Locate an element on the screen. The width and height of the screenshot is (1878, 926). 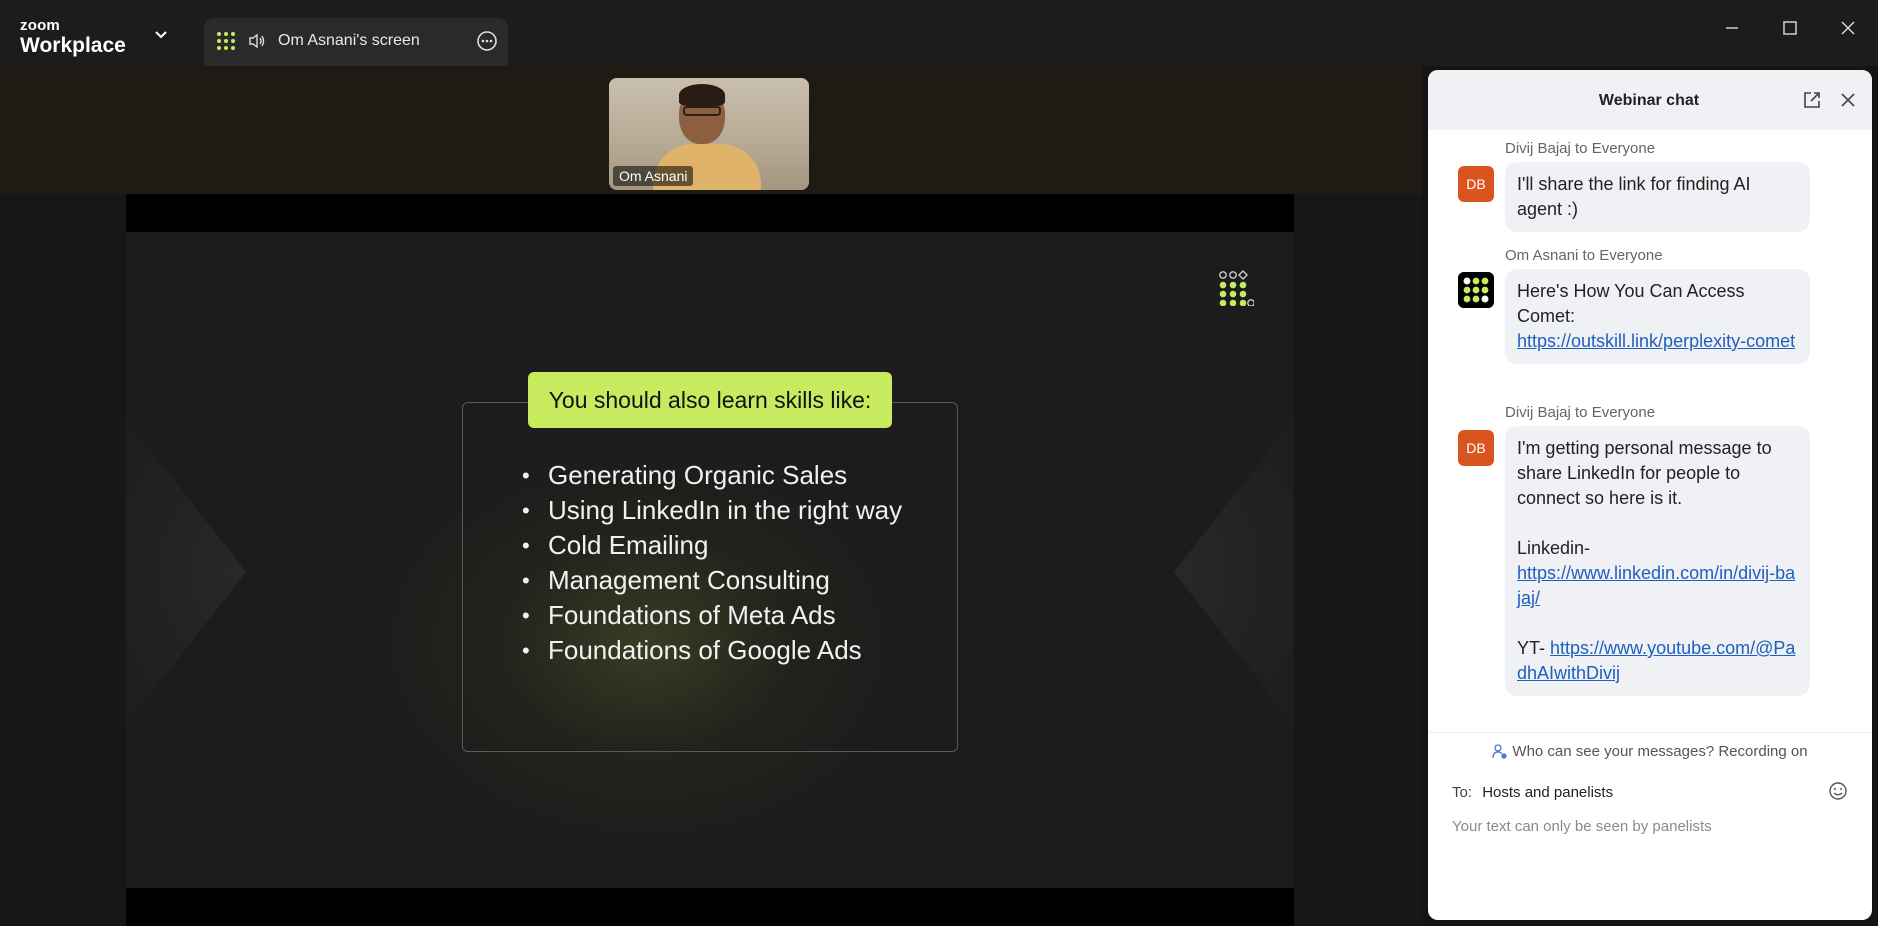
chat-title: Webinar chat is located at coordinates (1649, 100).